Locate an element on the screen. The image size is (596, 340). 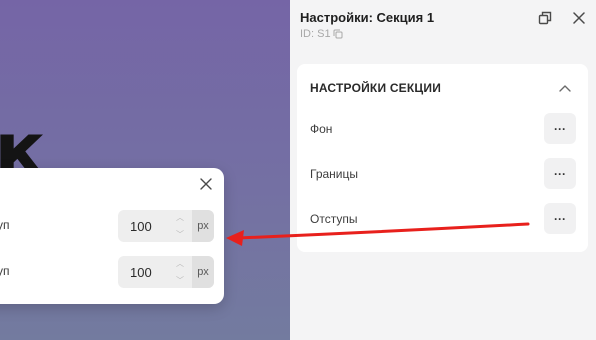
panel-close-button is located at coordinates (579, 18).